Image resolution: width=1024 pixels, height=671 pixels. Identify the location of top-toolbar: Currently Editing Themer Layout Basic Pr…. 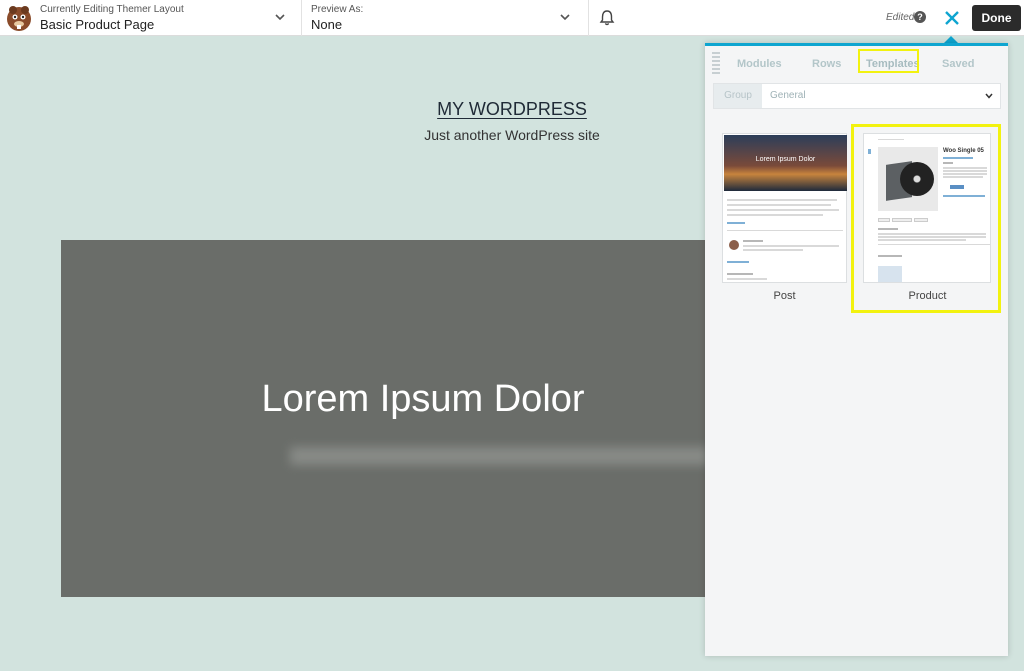
(512, 18).